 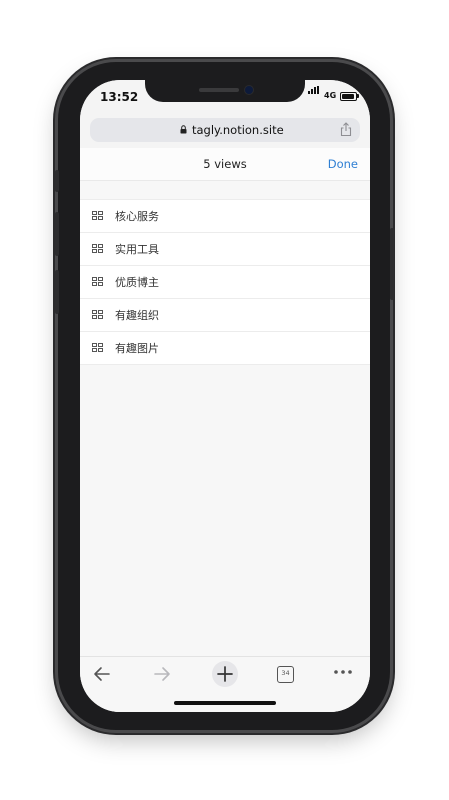 I want to click on view-item-label: 有趣组织, so click(x=137, y=315).